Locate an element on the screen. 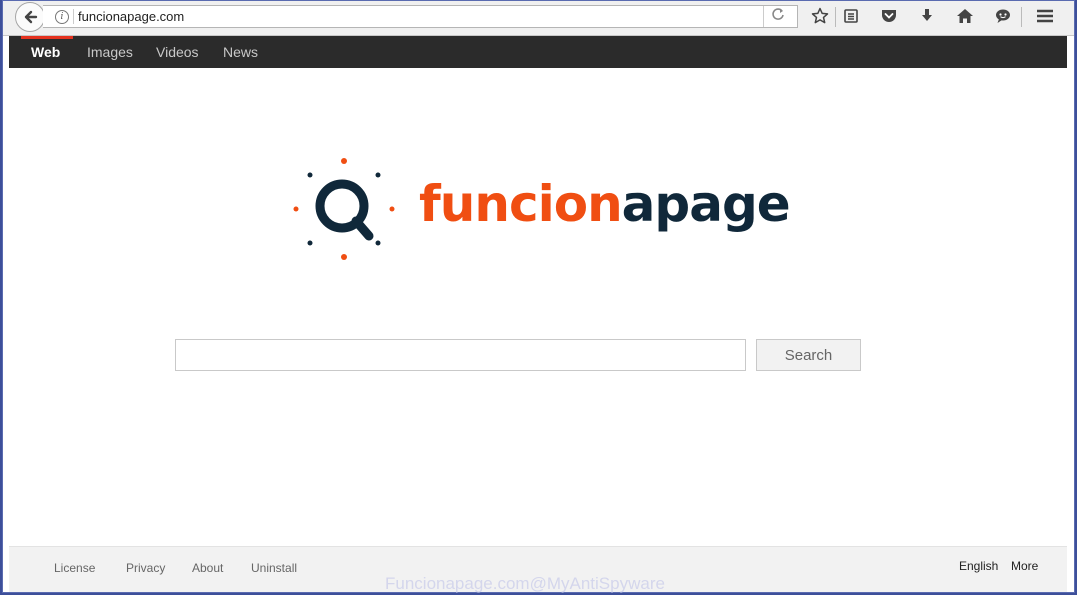 This screenshot has width=1077, height=595. watermark: Funcionapage.com@MyAntiSpyware is located at coordinates (525, 583).